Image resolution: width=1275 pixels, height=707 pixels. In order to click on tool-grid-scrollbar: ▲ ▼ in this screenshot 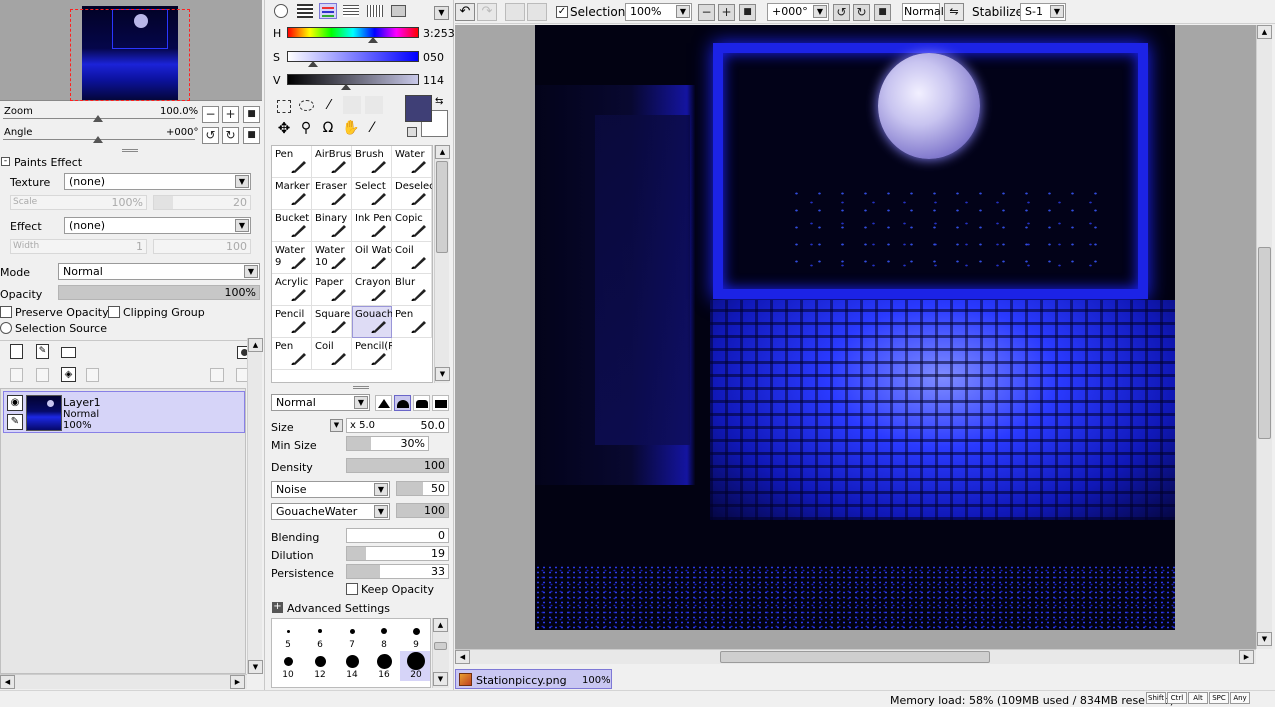, I will do `click(442, 264)`.